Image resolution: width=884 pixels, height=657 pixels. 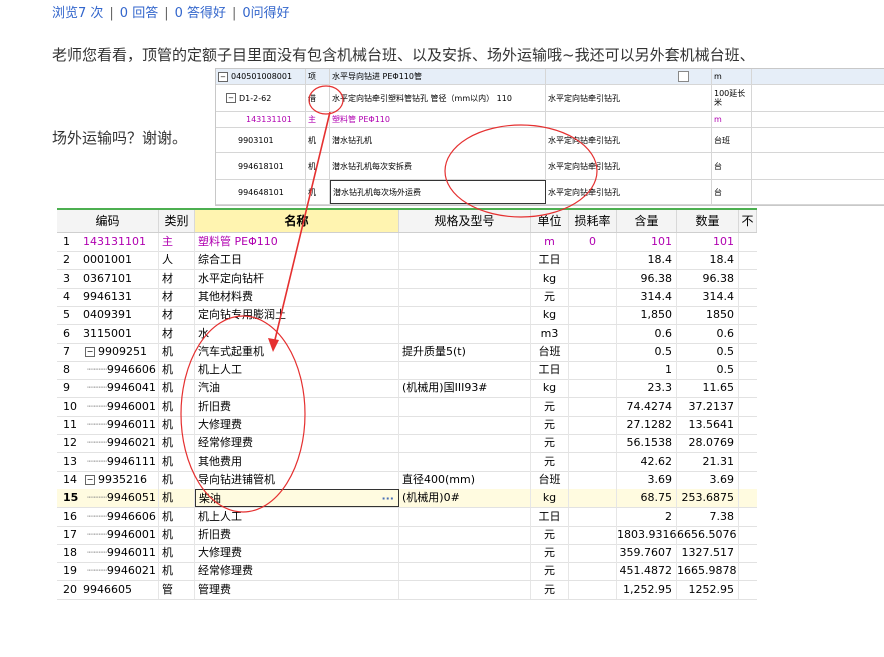 What do you see at coordinates (647, 242) in the screenshot?
I see `cell-content: 101` at bounding box center [647, 242].